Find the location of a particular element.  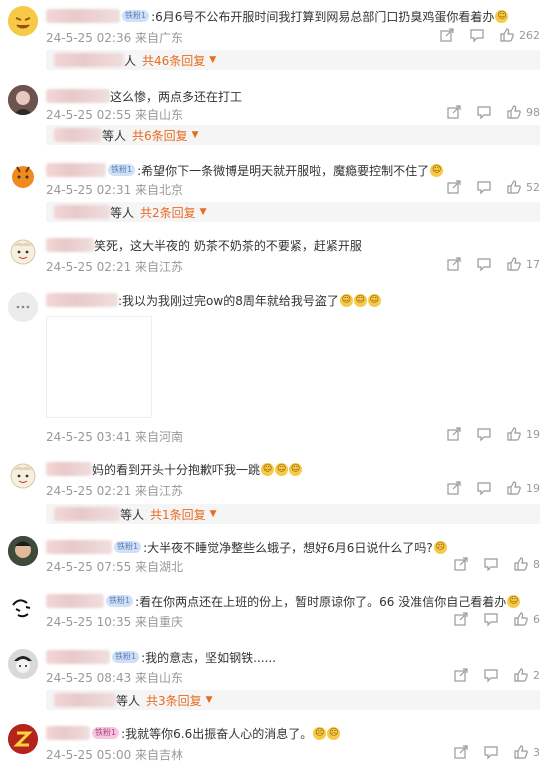

reply-summary: 等人 共2条回复 ▼ is located at coordinates (293, 212).